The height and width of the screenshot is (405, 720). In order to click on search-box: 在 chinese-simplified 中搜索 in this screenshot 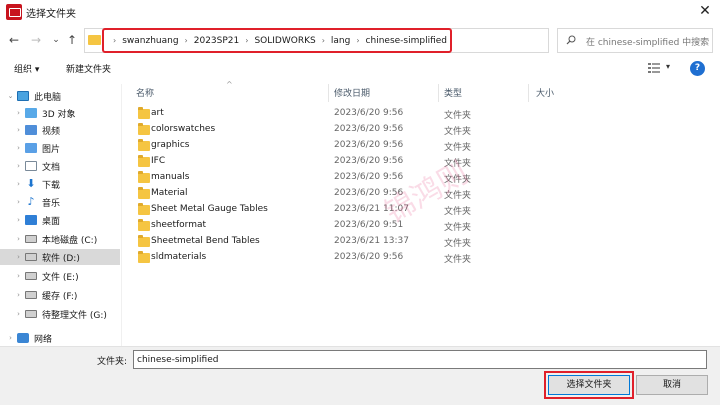, I will do `click(635, 40)`.